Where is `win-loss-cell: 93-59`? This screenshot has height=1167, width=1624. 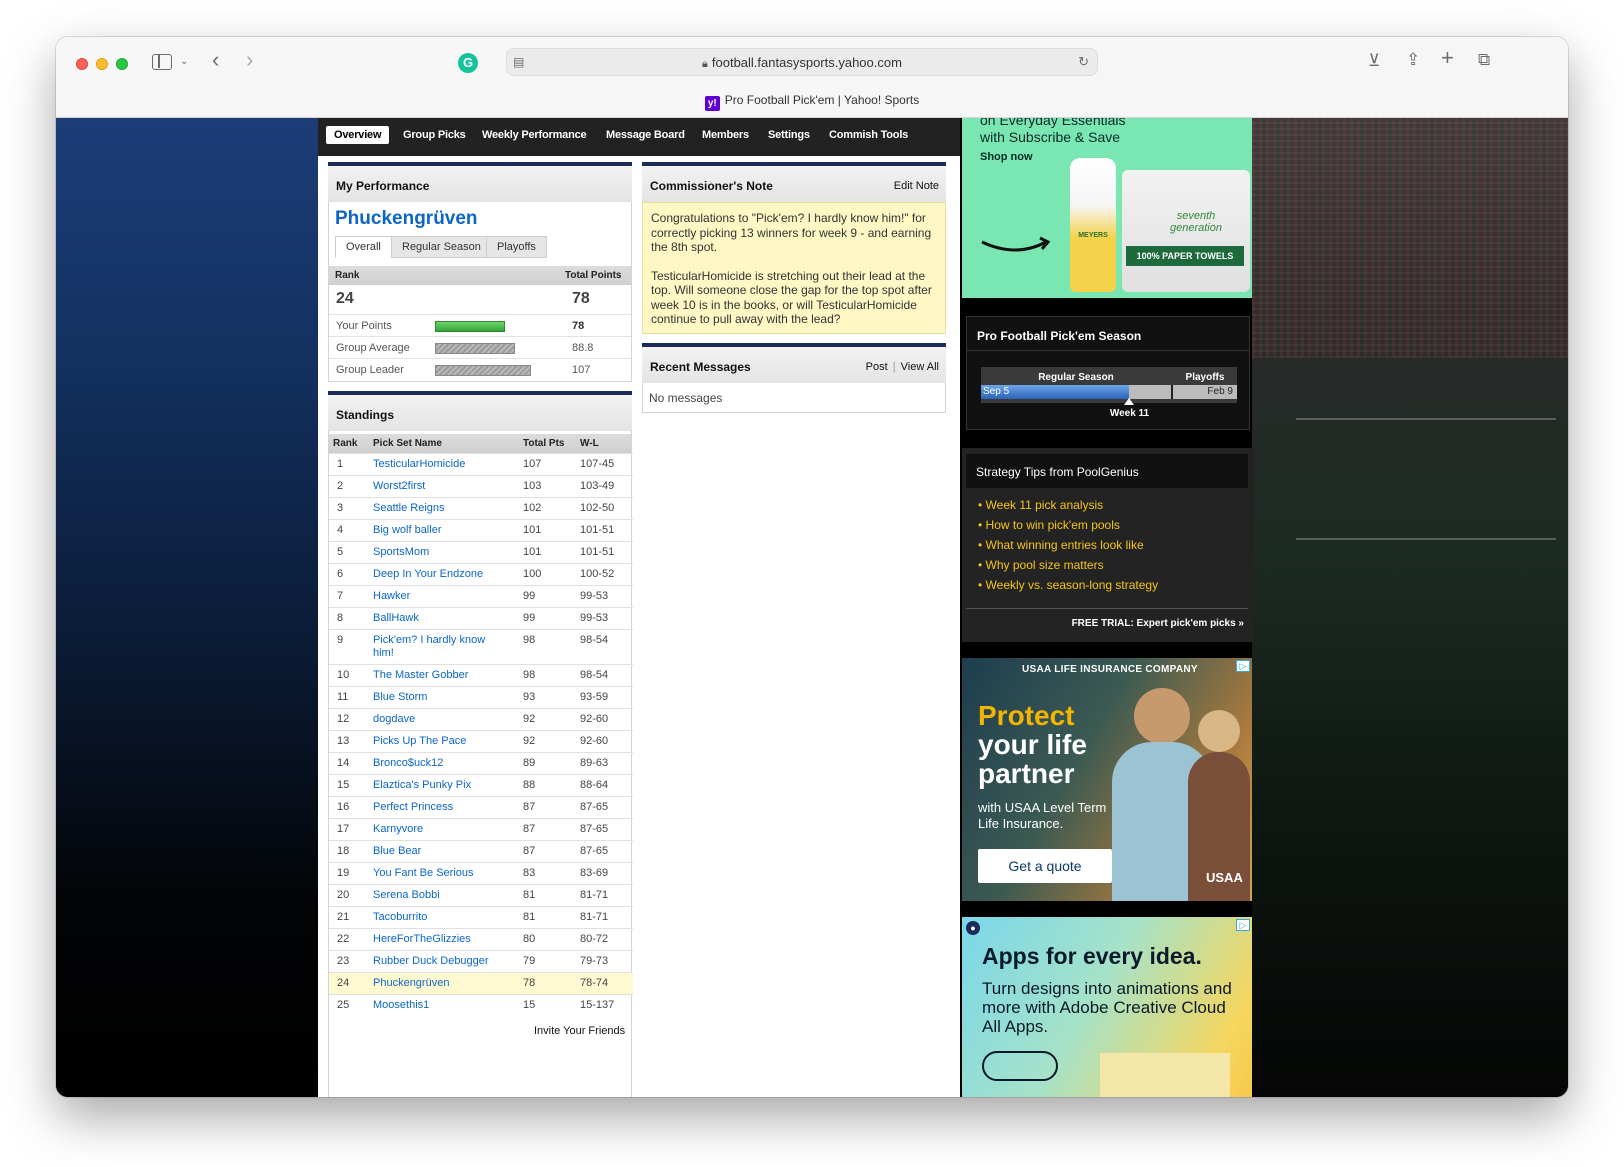 win-loss-cell: 93-59 is located at coordinates (594, 697).